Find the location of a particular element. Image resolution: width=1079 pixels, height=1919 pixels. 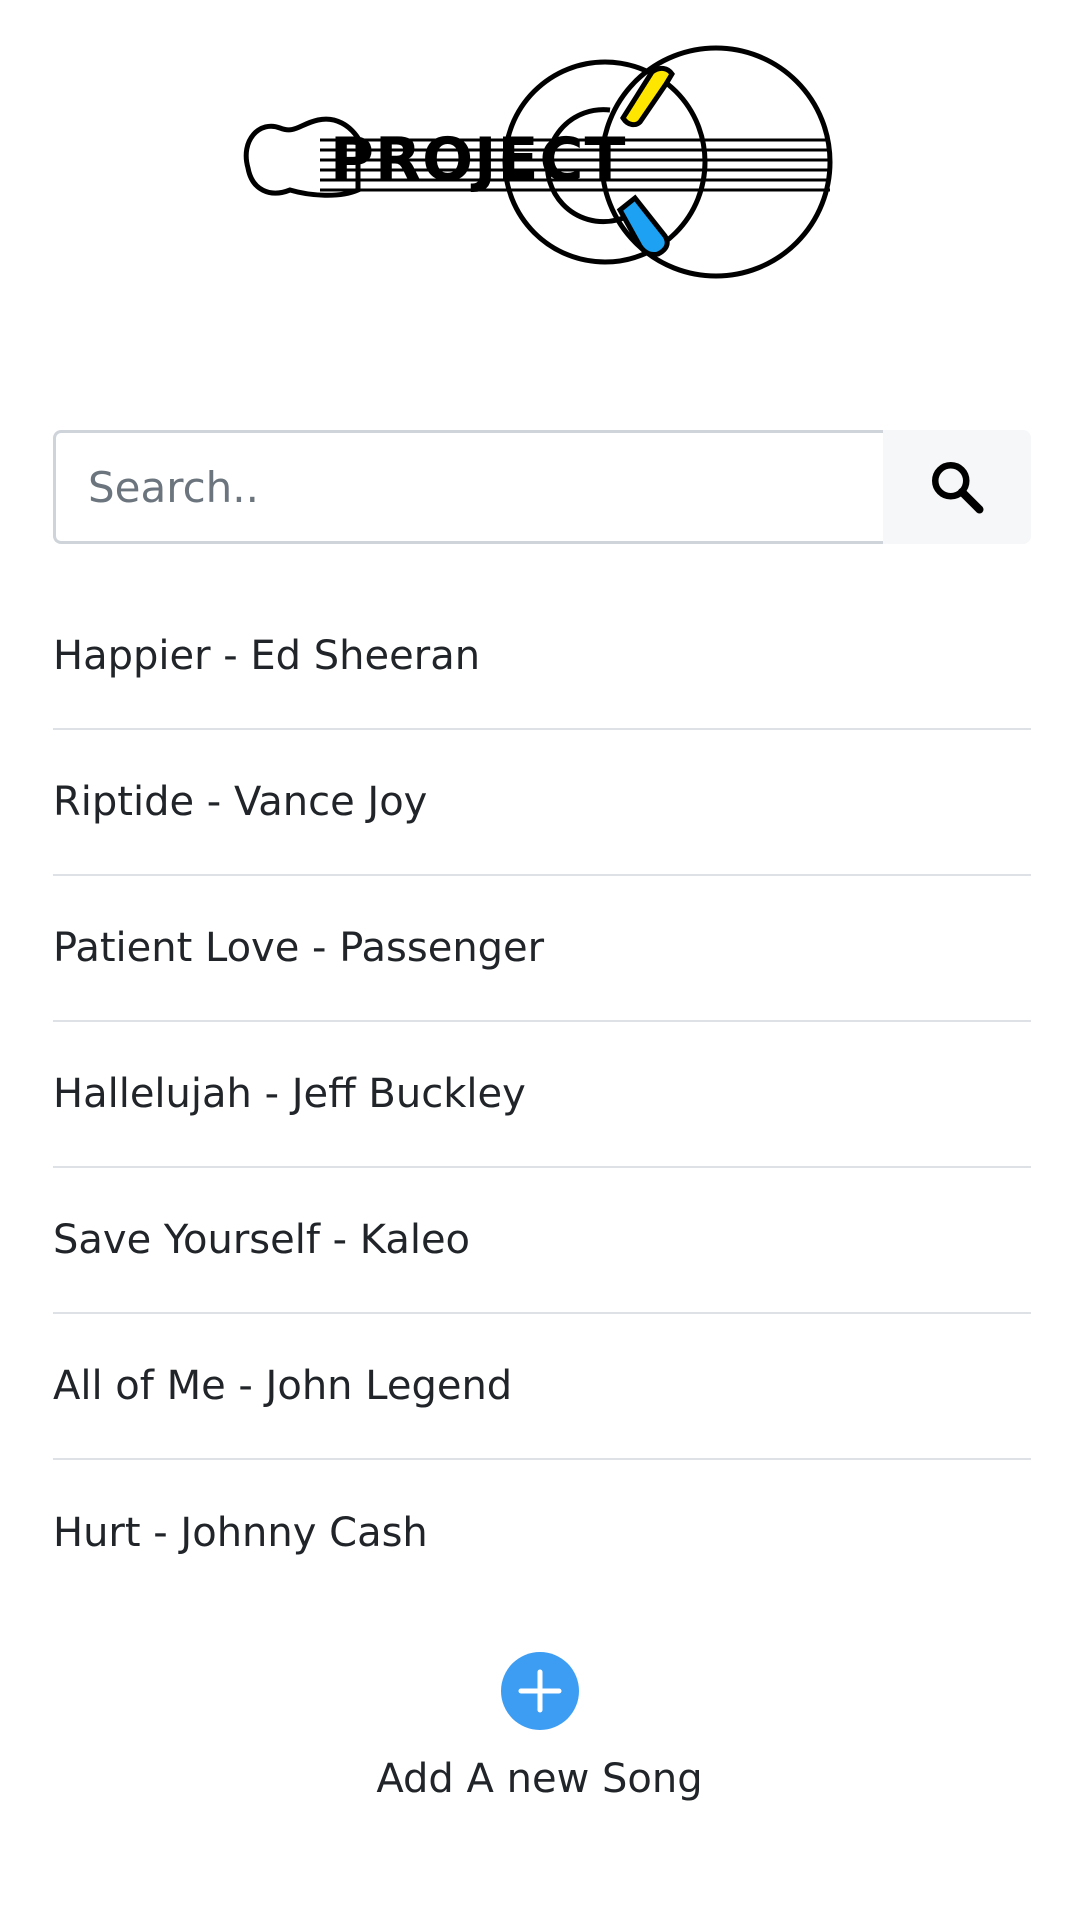

search-input is located at coordinates (468, 487).